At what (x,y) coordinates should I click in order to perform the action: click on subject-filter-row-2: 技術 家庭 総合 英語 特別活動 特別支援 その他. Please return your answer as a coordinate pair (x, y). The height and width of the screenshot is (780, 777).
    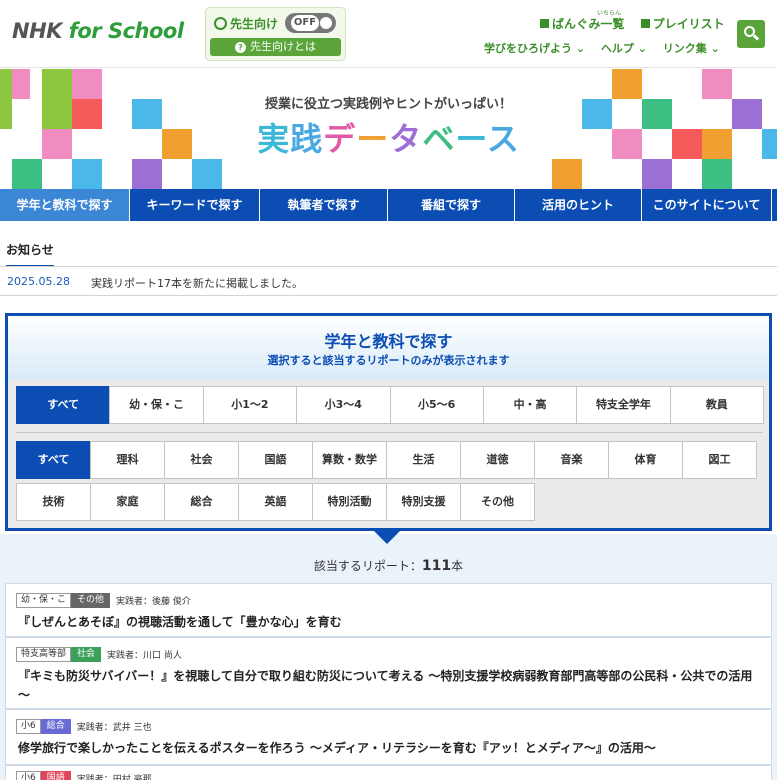
    Looking at the image, I should click on (389, 502).